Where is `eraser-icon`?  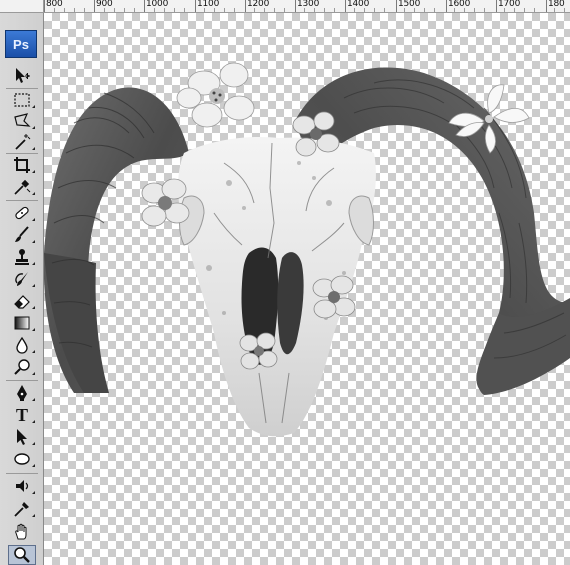 eraser-icon is located at coordinates (22, 302).